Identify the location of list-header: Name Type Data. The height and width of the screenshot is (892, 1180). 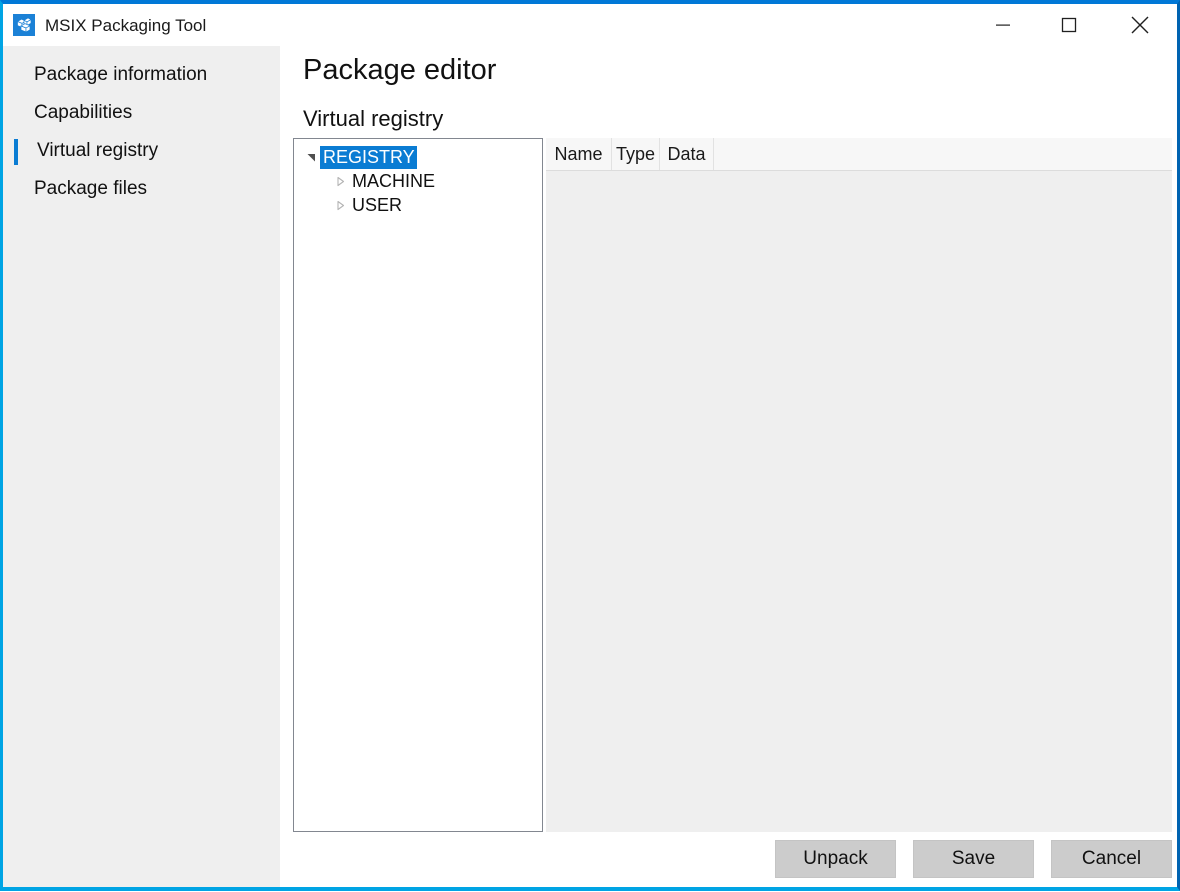
(859, 154).